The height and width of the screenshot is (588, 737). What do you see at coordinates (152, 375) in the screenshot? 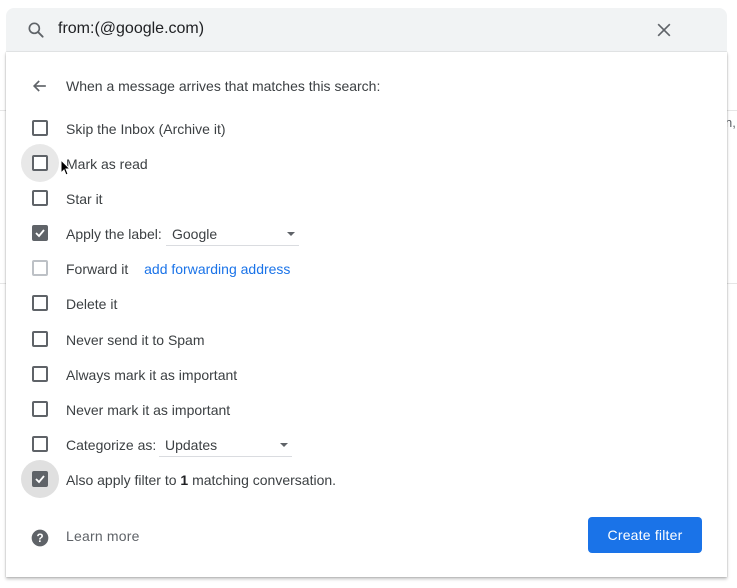
I see `option-label: Always mark it as important` at bounding box center [152, 375].